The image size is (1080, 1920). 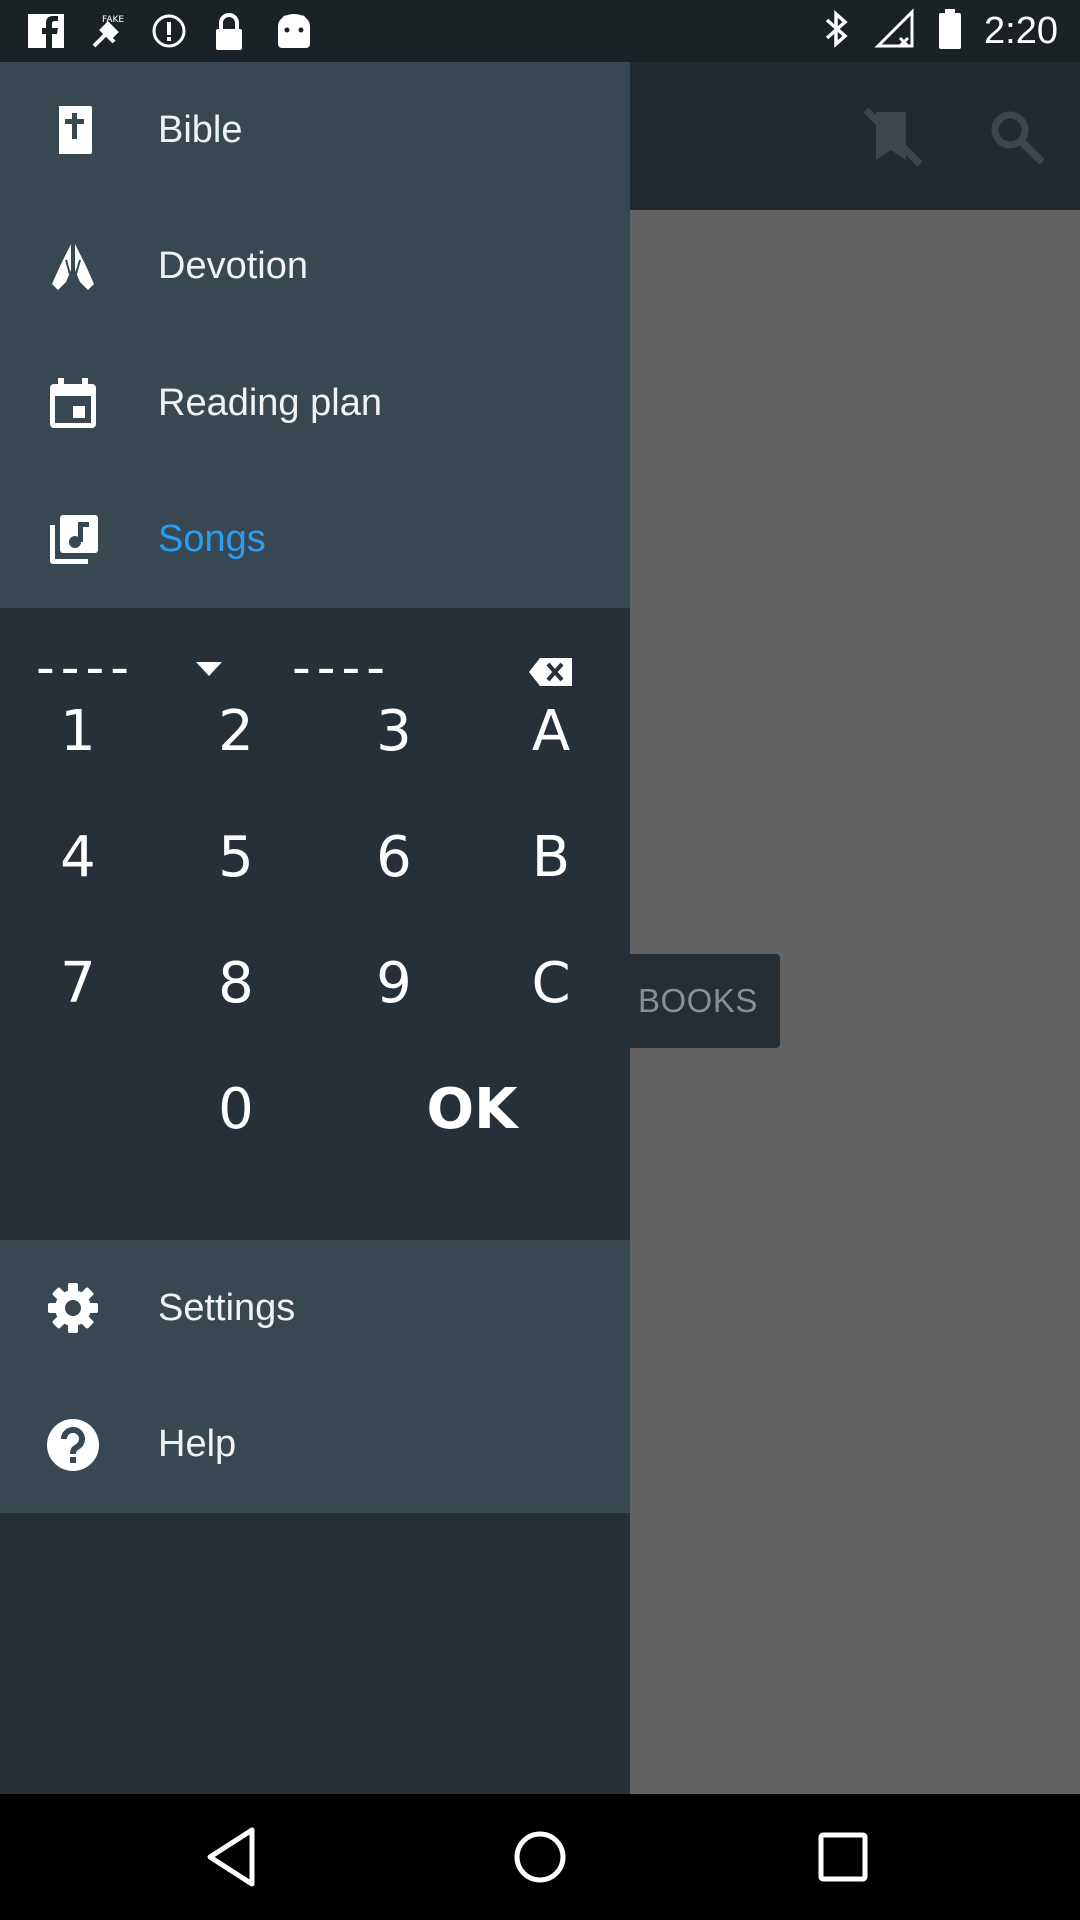 I want to click on gear-icon, so click(x=73, y=1308).